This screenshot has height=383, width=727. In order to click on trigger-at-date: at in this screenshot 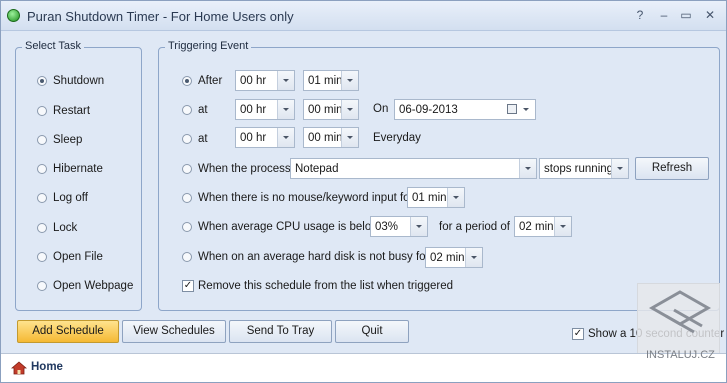, I will do `click(195, 110)`.